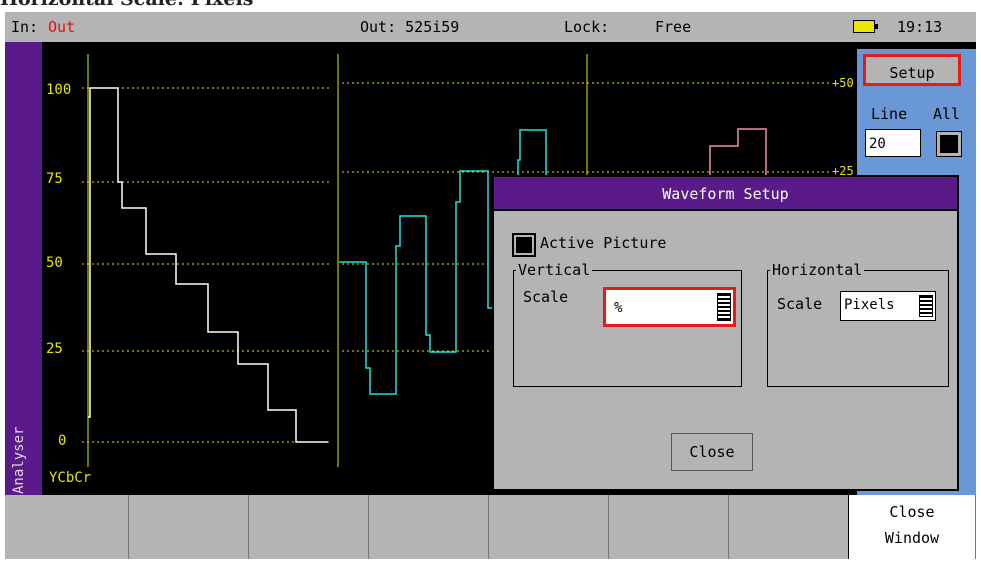  What do you see at coordinates (949, 144) in the screenshot?
I see `all-lines-checkbox` at bounding box center [949, 144].